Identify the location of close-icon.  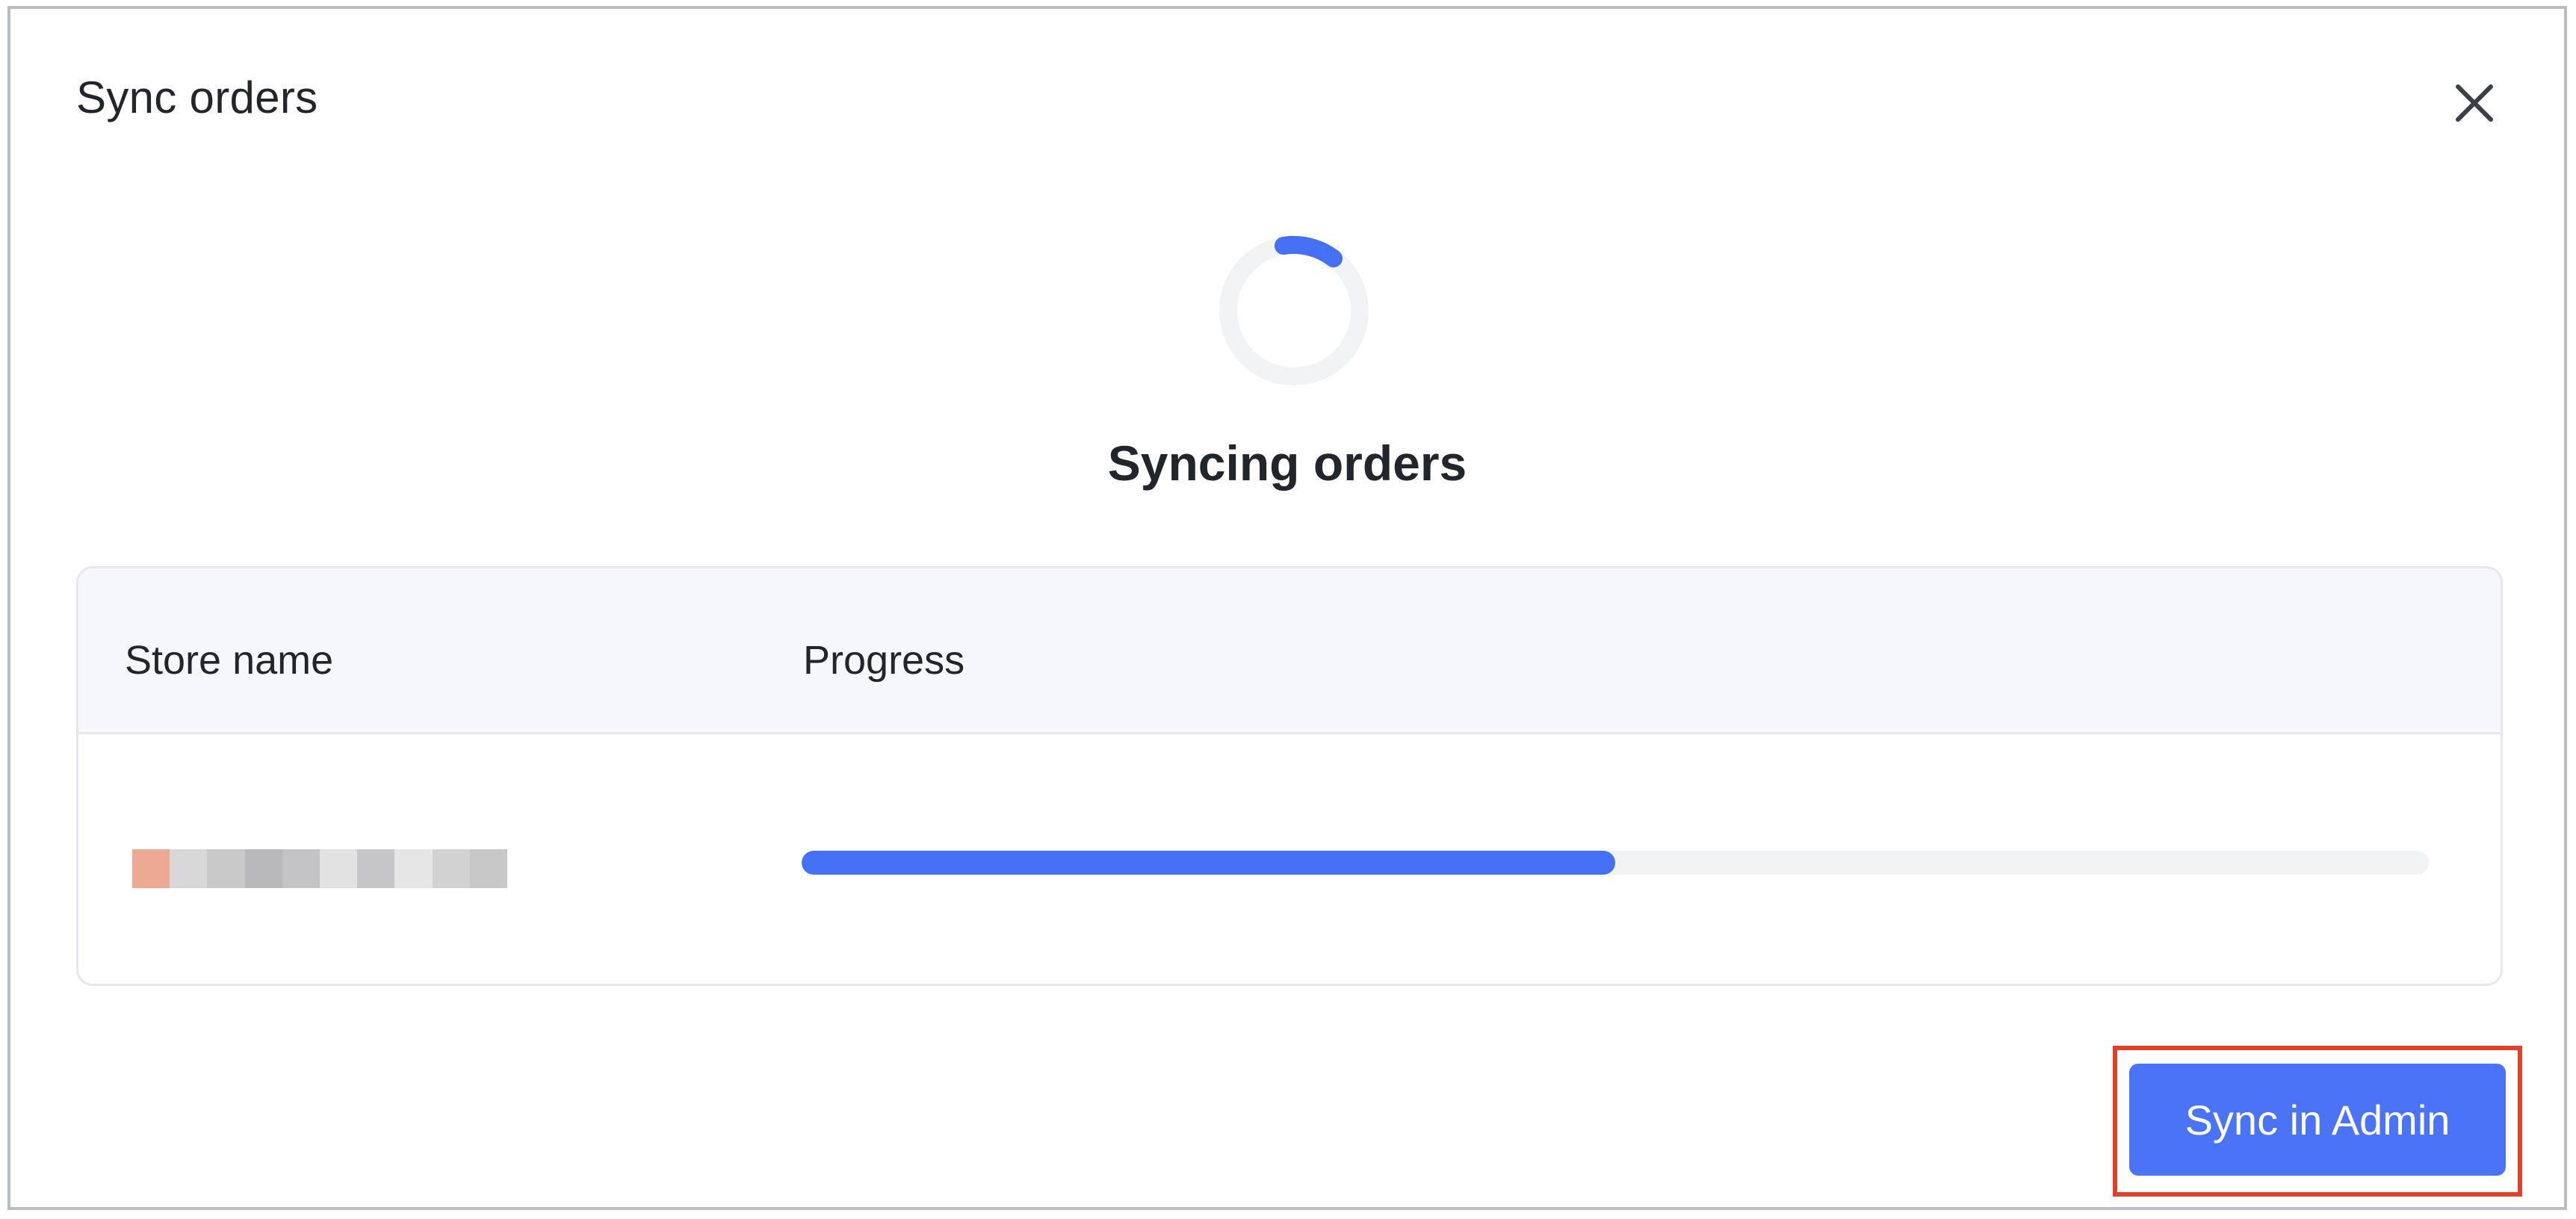
(2474, 103).